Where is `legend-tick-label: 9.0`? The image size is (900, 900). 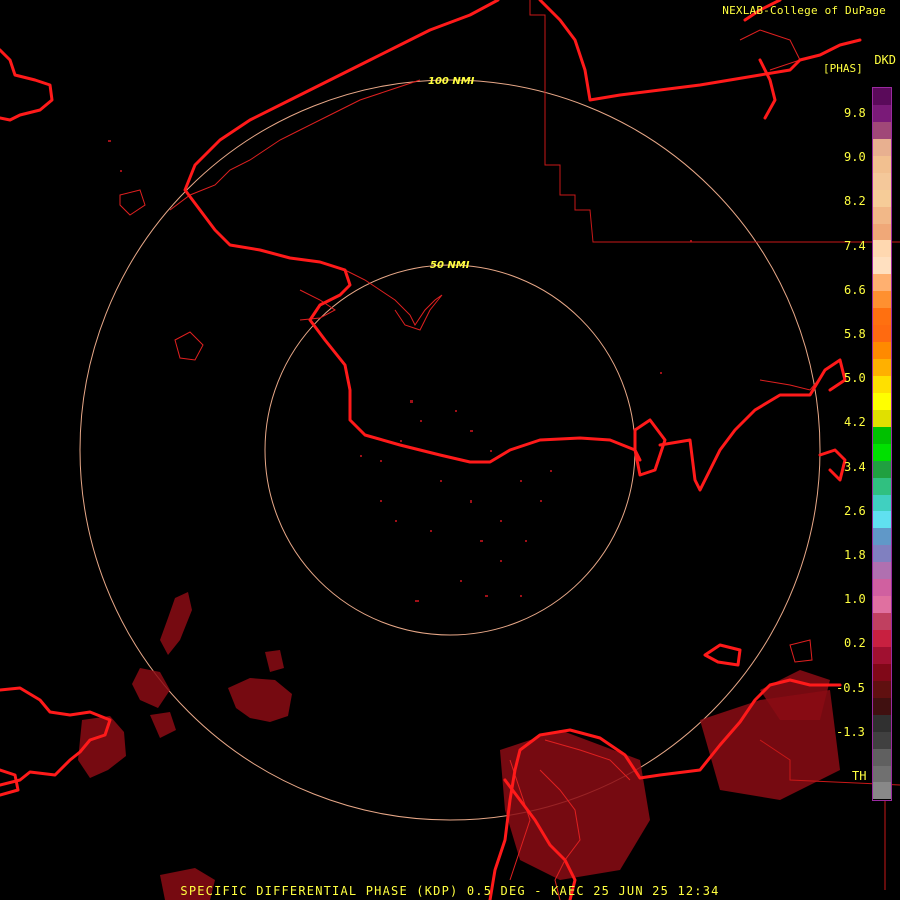 legend-tick-label: 9.0 is located at coordinates (855, 157).